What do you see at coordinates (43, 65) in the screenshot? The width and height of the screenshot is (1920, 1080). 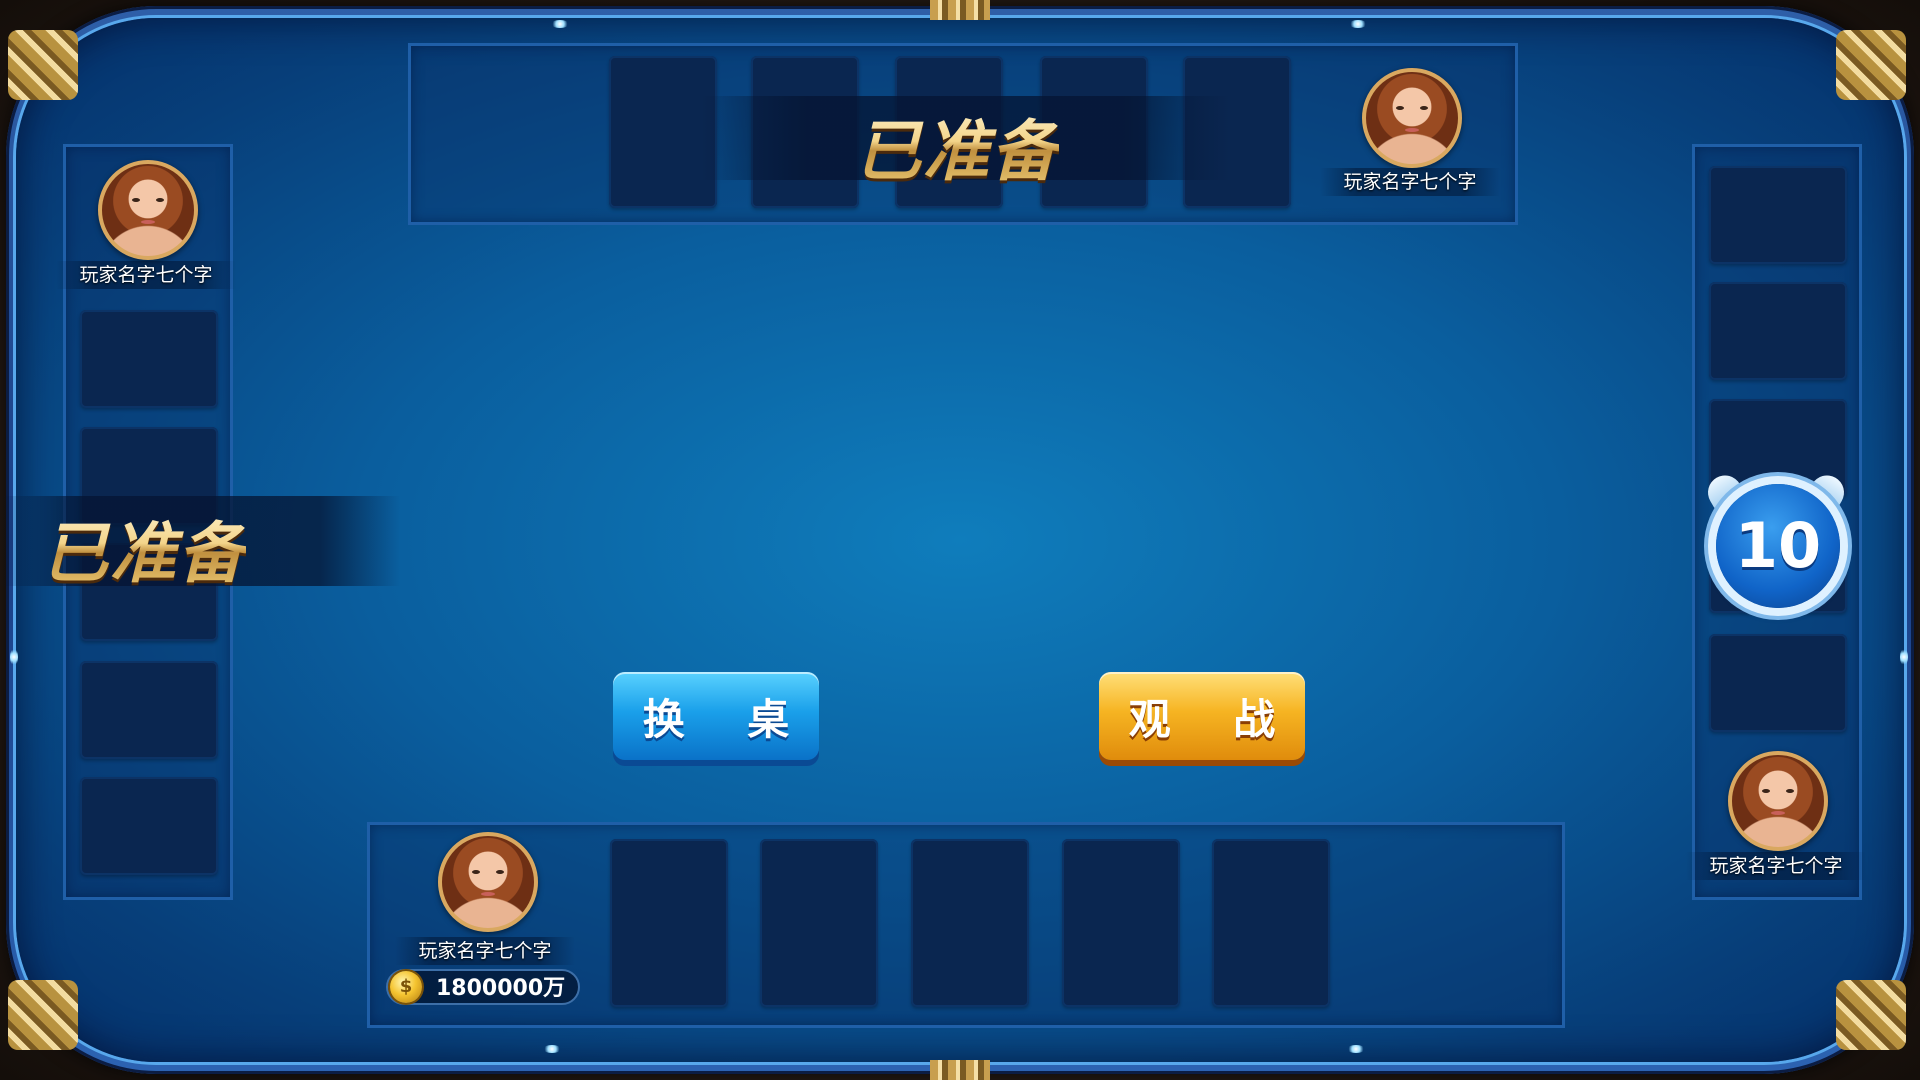 I see `corner-ornament-tl` at bounding box center [43, 65].